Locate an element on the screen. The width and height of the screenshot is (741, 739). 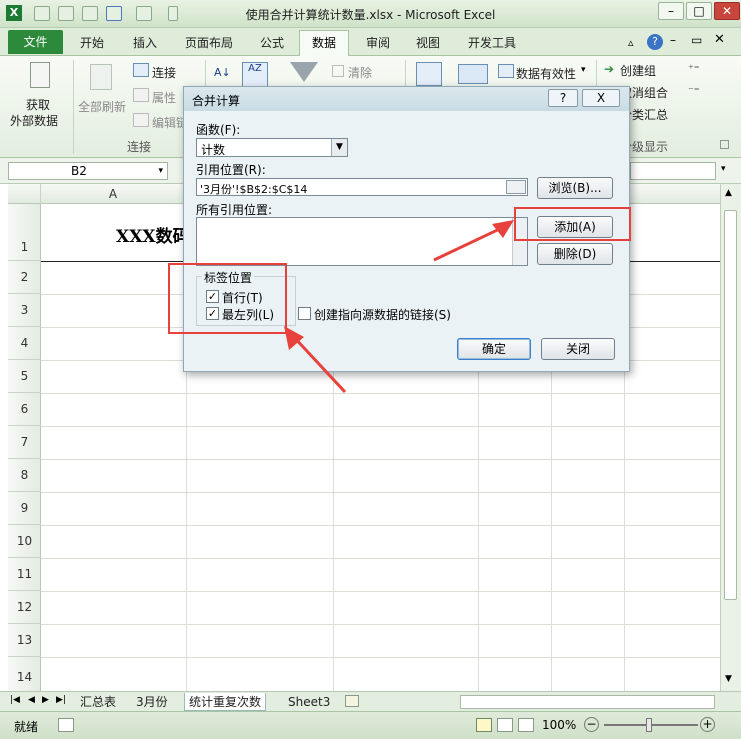
arrow-to-labels is located at coordinates (318, 363).